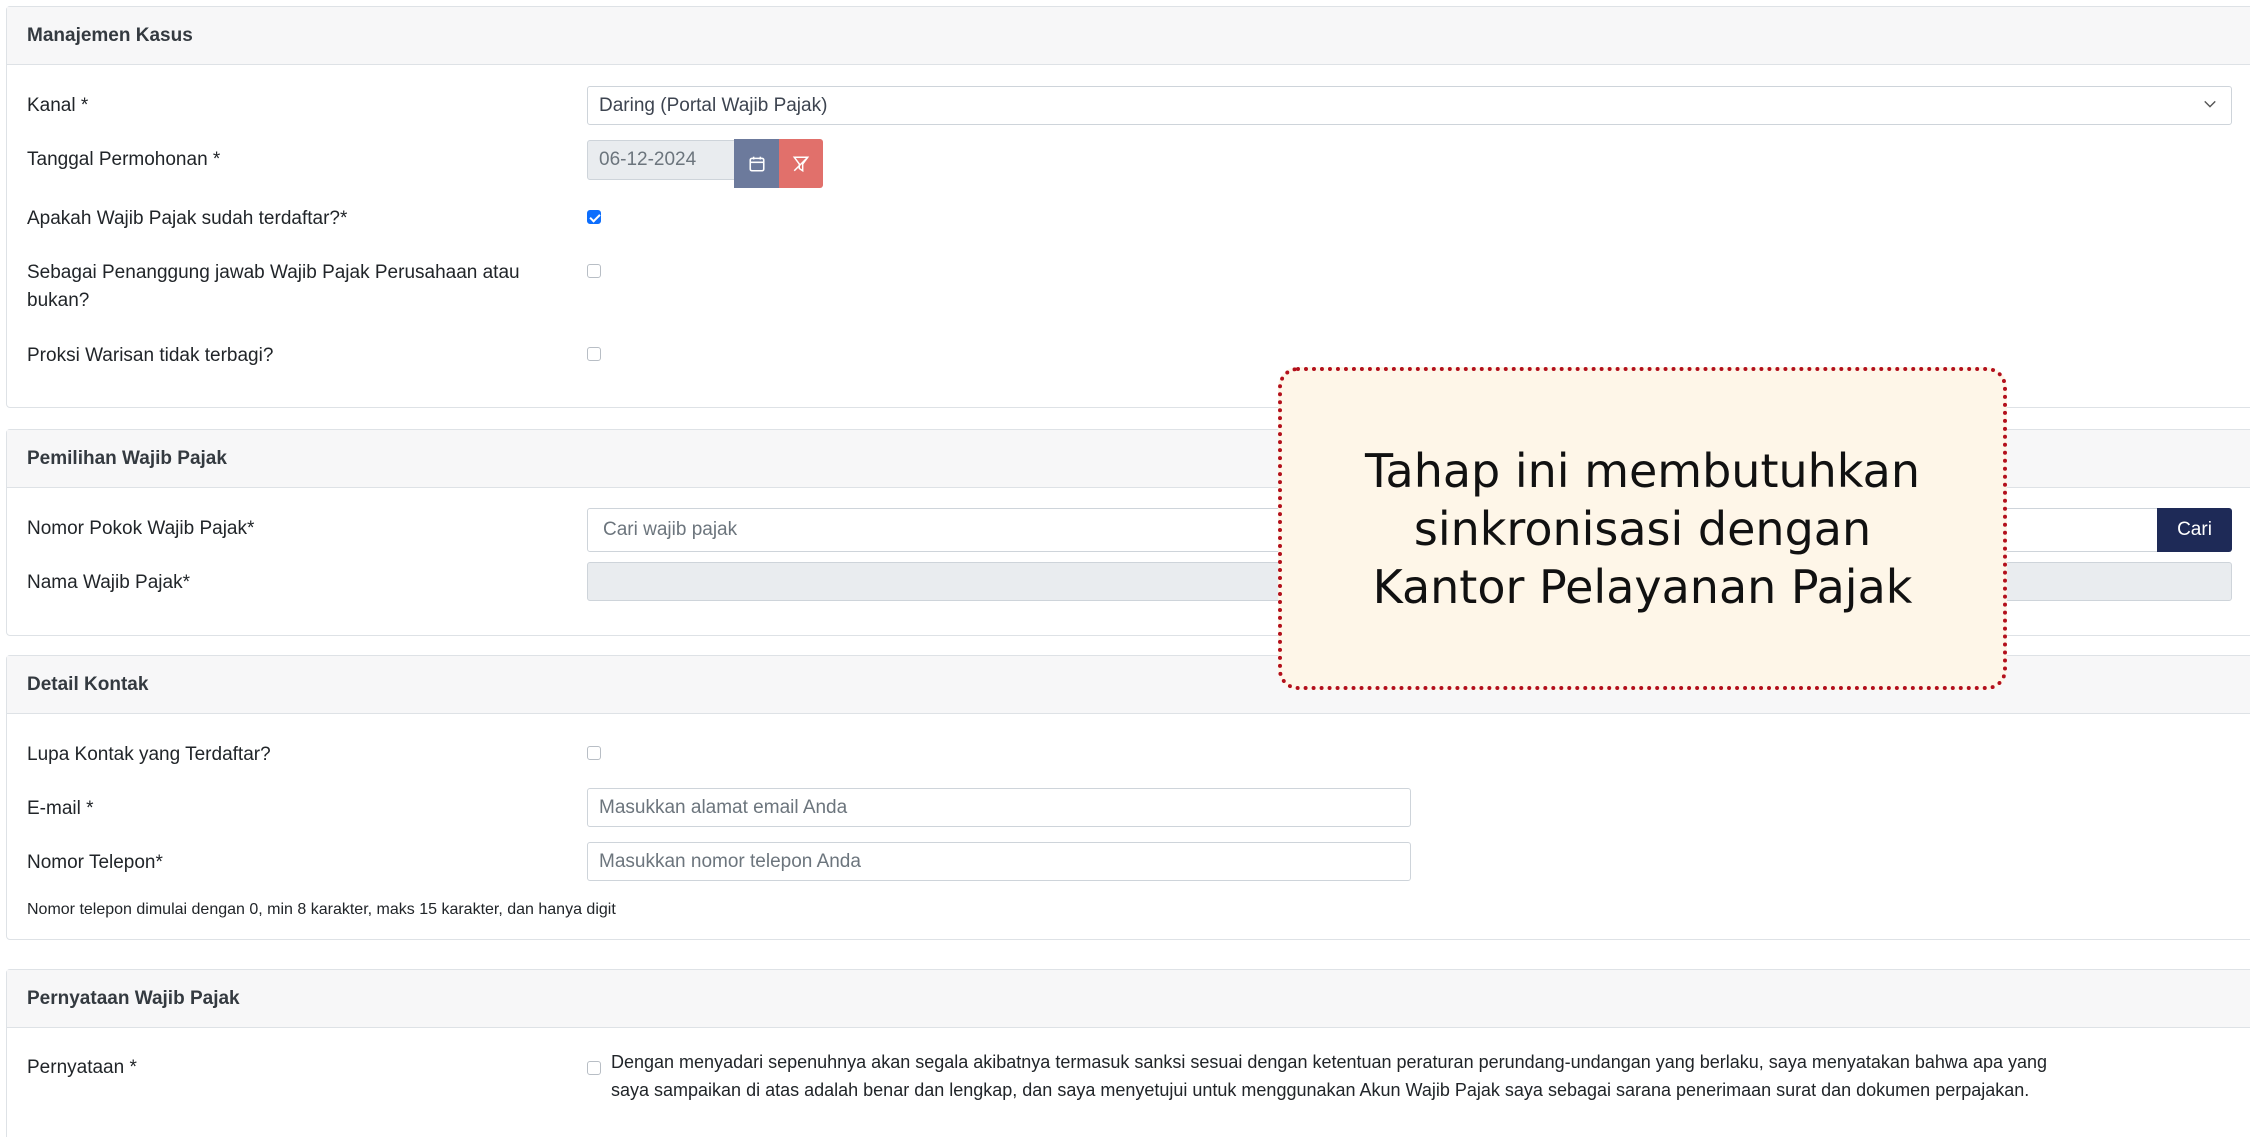 This screenshot has width=2250, height=1137. I want to click on taxpayer-name-label: Nama Wajib Pajak*, so click(108, 582).